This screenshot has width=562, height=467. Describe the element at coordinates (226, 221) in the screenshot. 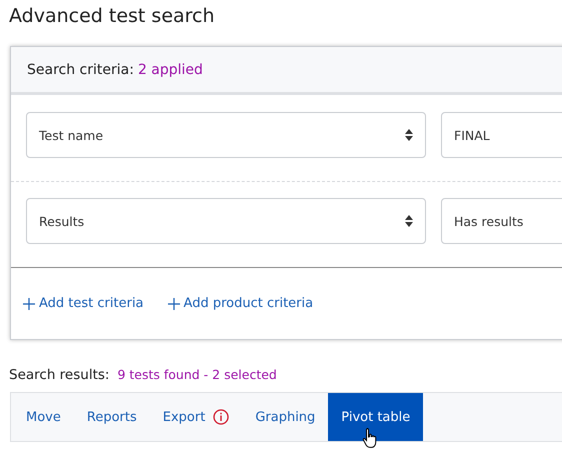

I see `field-select: Results` at that location.